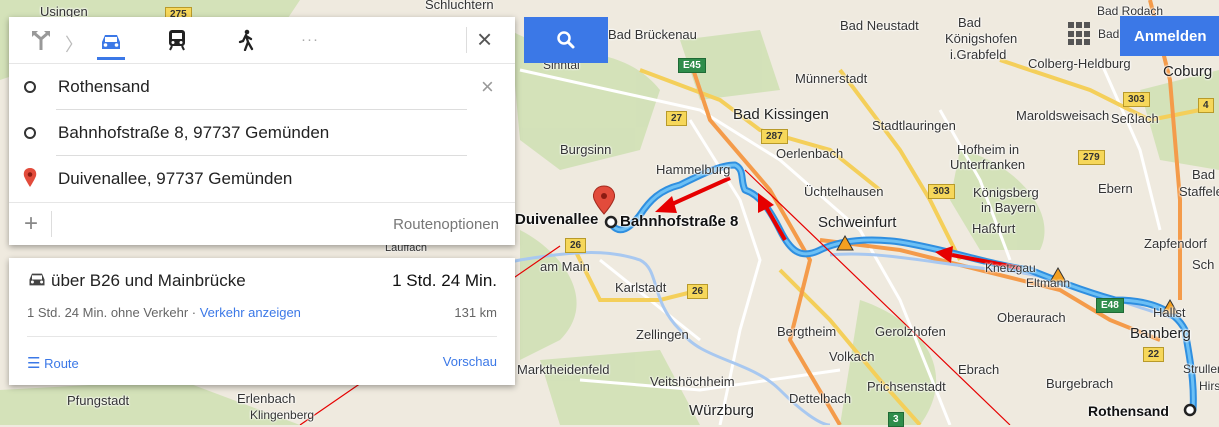 This screenshot has width=1219, height=427. Describe the element at coordinates (611, 222) in the screenshot. I see `waypoint-marker-icon` at that location.